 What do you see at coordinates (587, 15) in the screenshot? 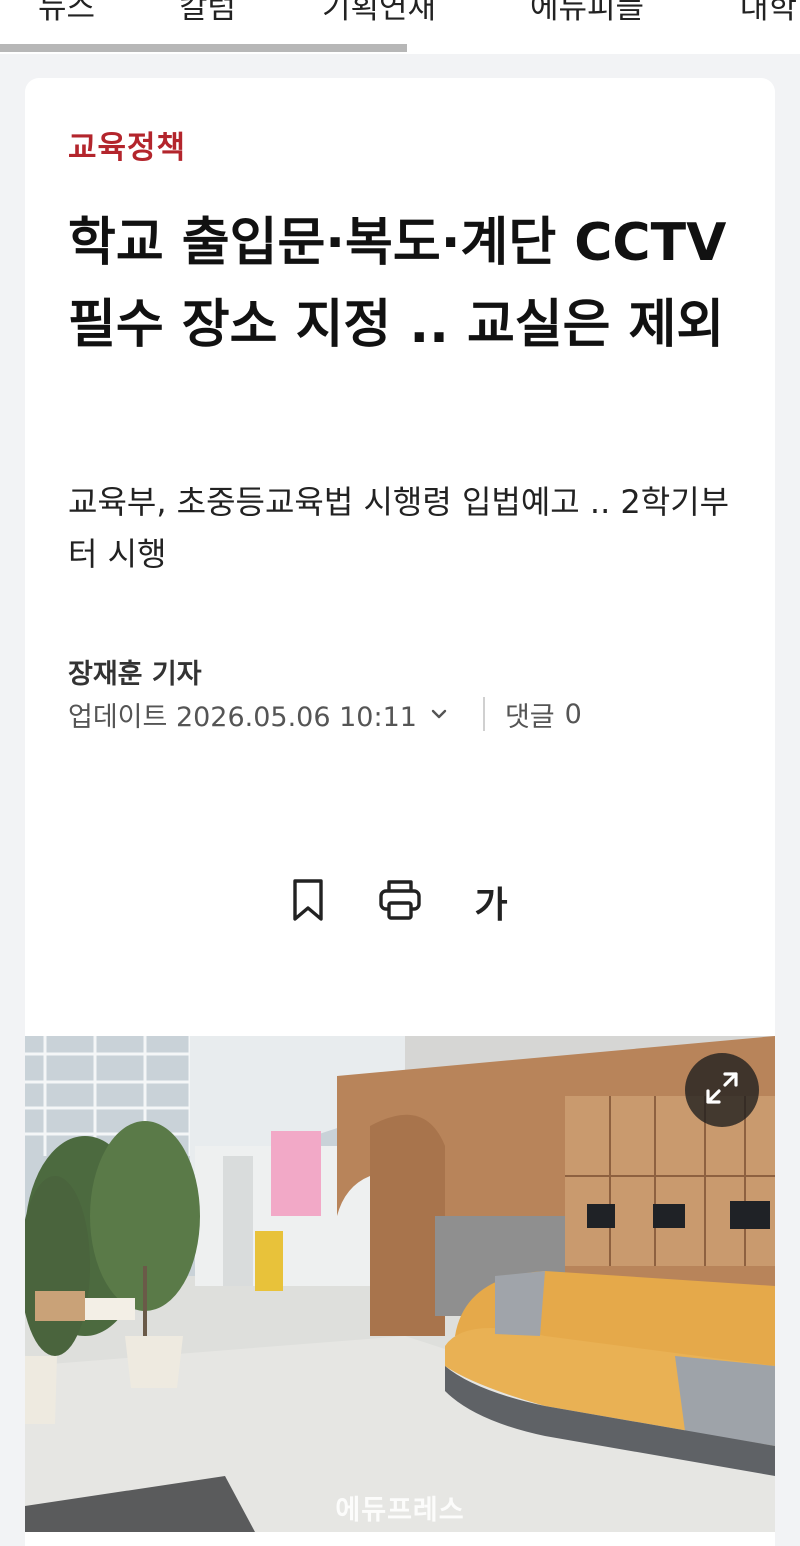
I see `tab-edu-people: 에듀피플` at bounding box center [587, 15].